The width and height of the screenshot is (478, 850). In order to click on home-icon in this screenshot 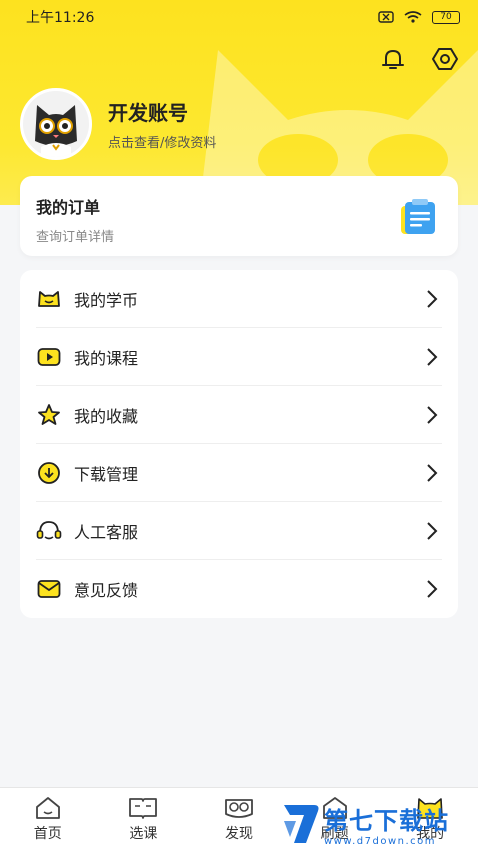, I will do `click(47, 807)`.